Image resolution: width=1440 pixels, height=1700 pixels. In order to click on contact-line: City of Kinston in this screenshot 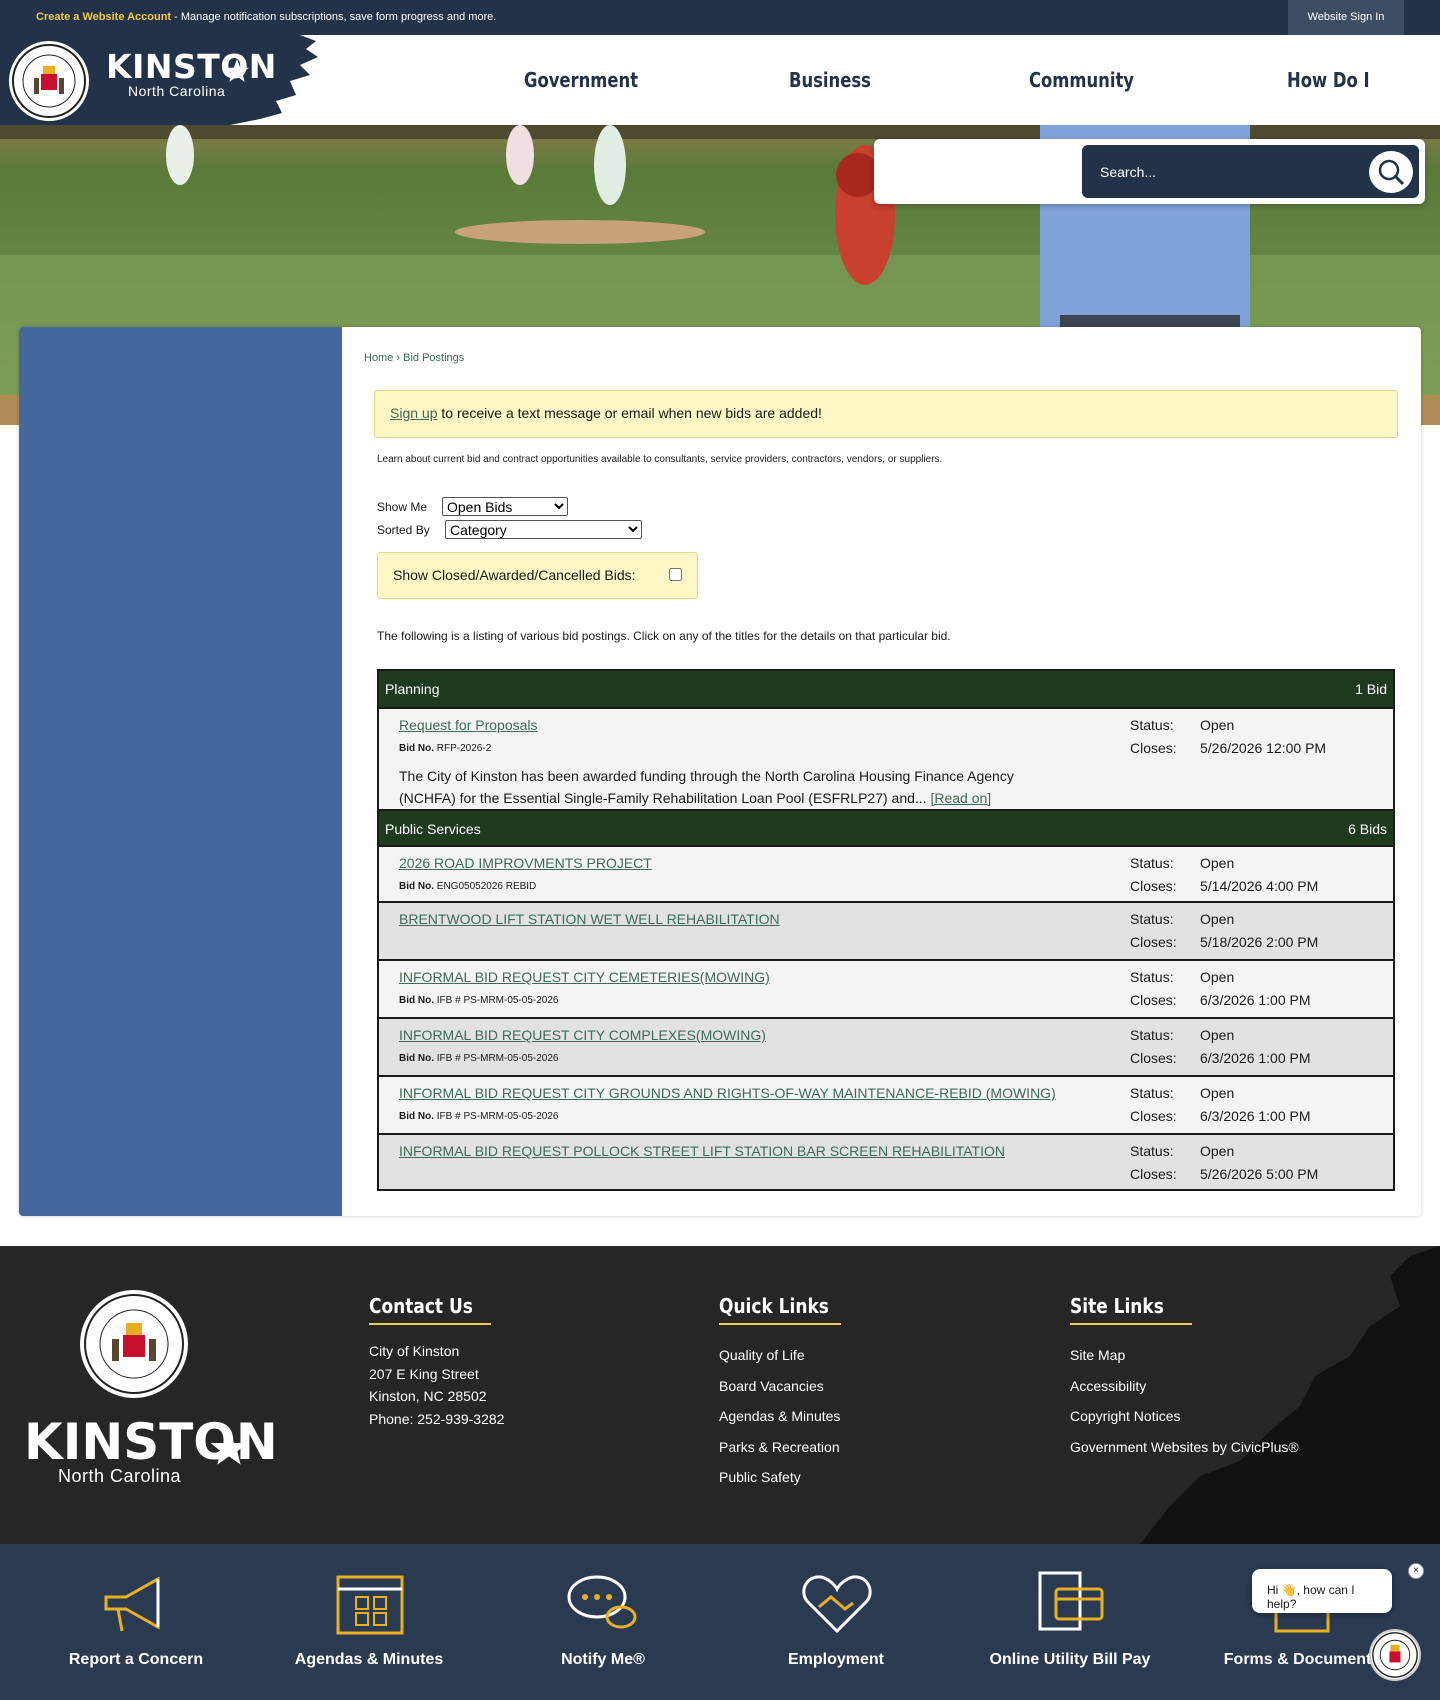, I will do `click(414, 1351)`.